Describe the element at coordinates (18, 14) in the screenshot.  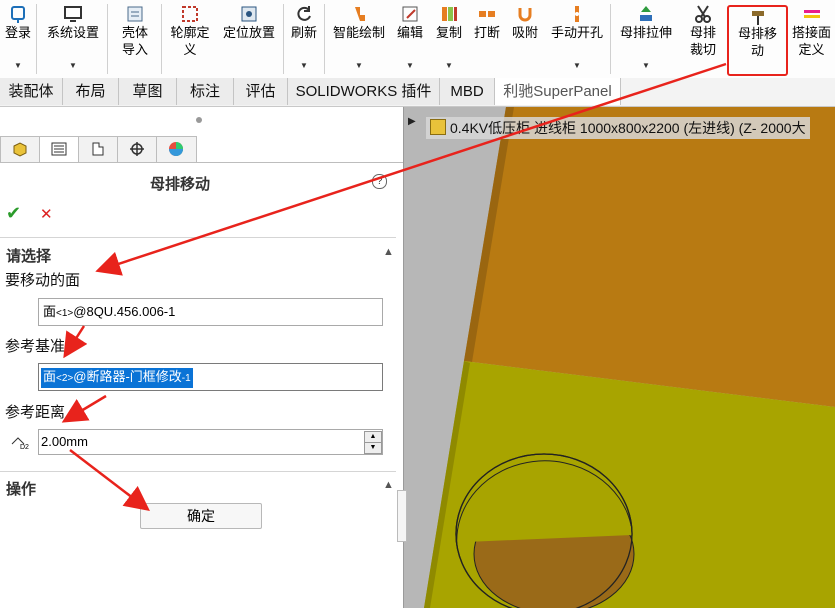
I see `power-plug-icon` at that location.